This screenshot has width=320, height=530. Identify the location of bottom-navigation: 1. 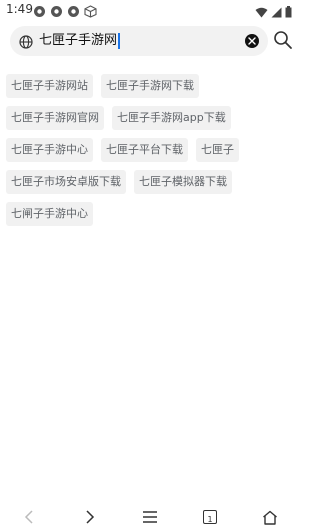
(150, 517).